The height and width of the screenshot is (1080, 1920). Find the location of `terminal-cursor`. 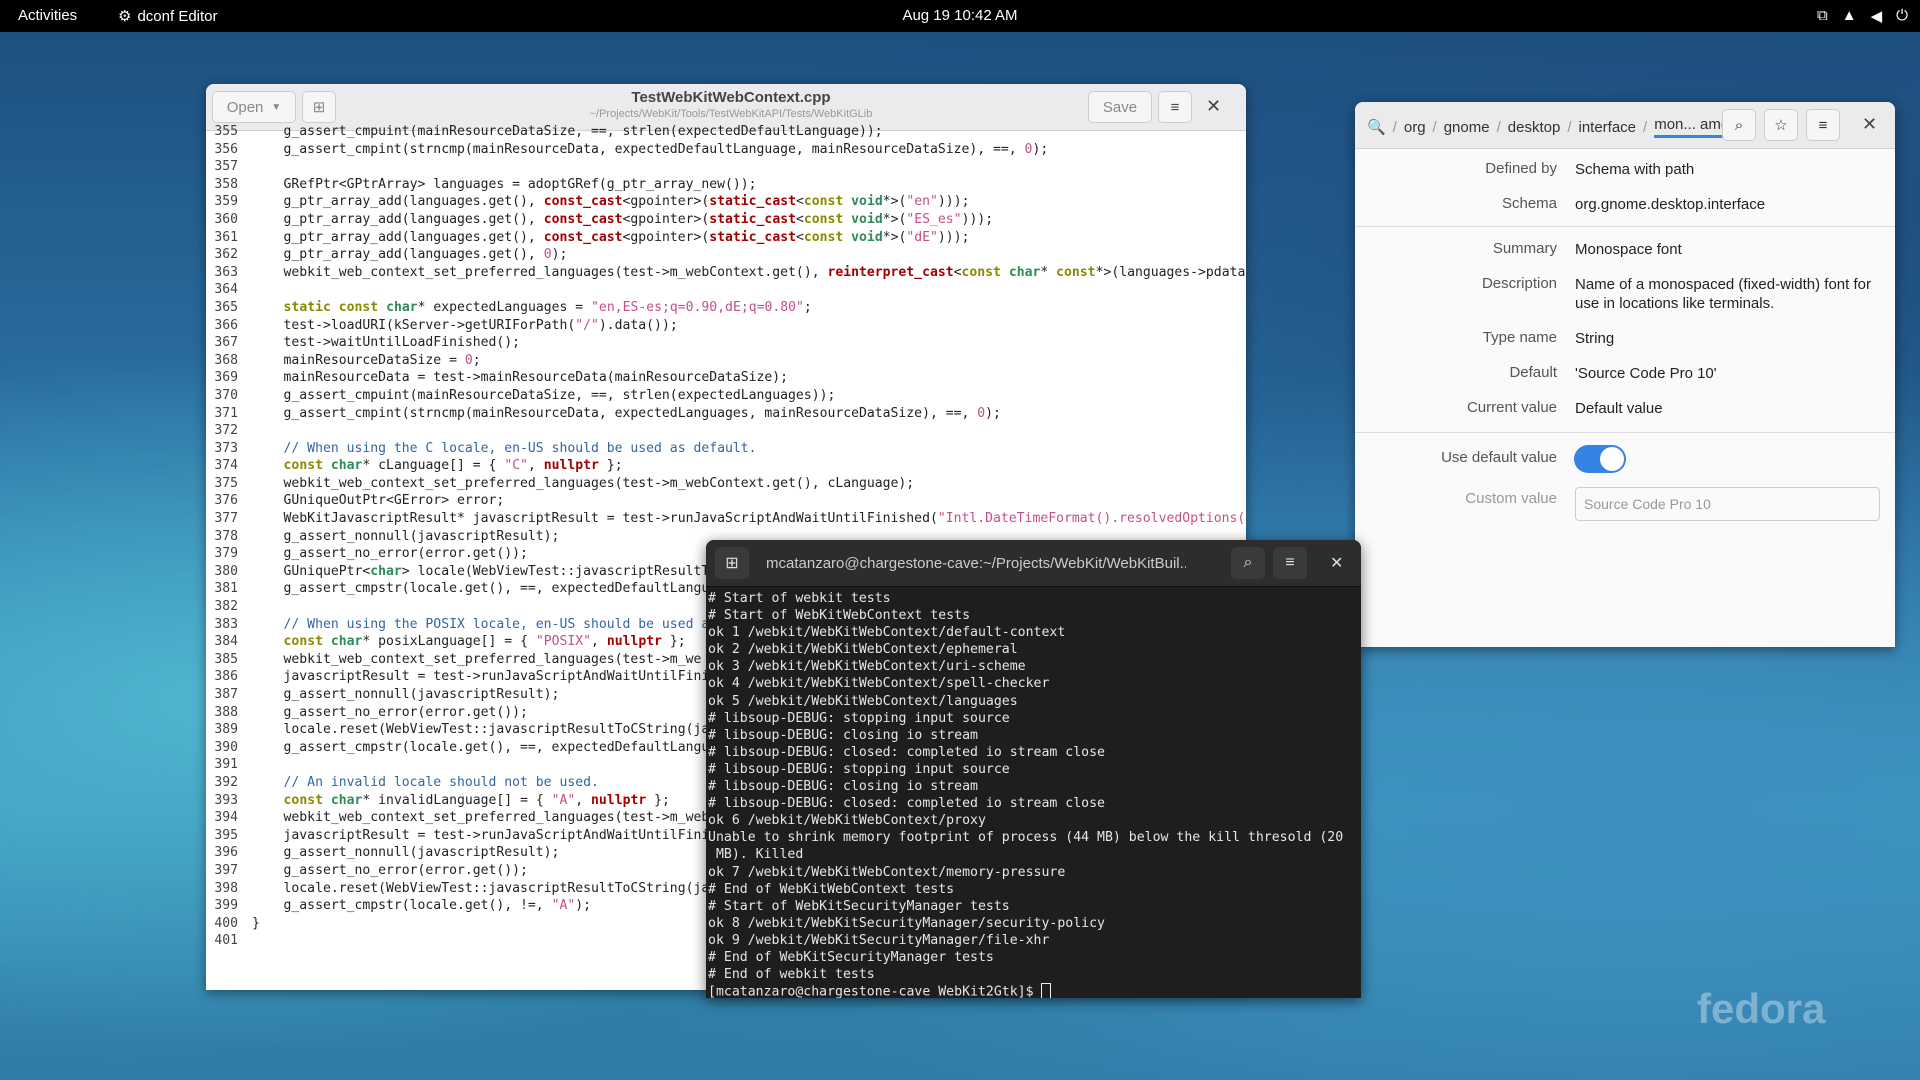

terminal-cursor is located at coordinates (1046, 990).